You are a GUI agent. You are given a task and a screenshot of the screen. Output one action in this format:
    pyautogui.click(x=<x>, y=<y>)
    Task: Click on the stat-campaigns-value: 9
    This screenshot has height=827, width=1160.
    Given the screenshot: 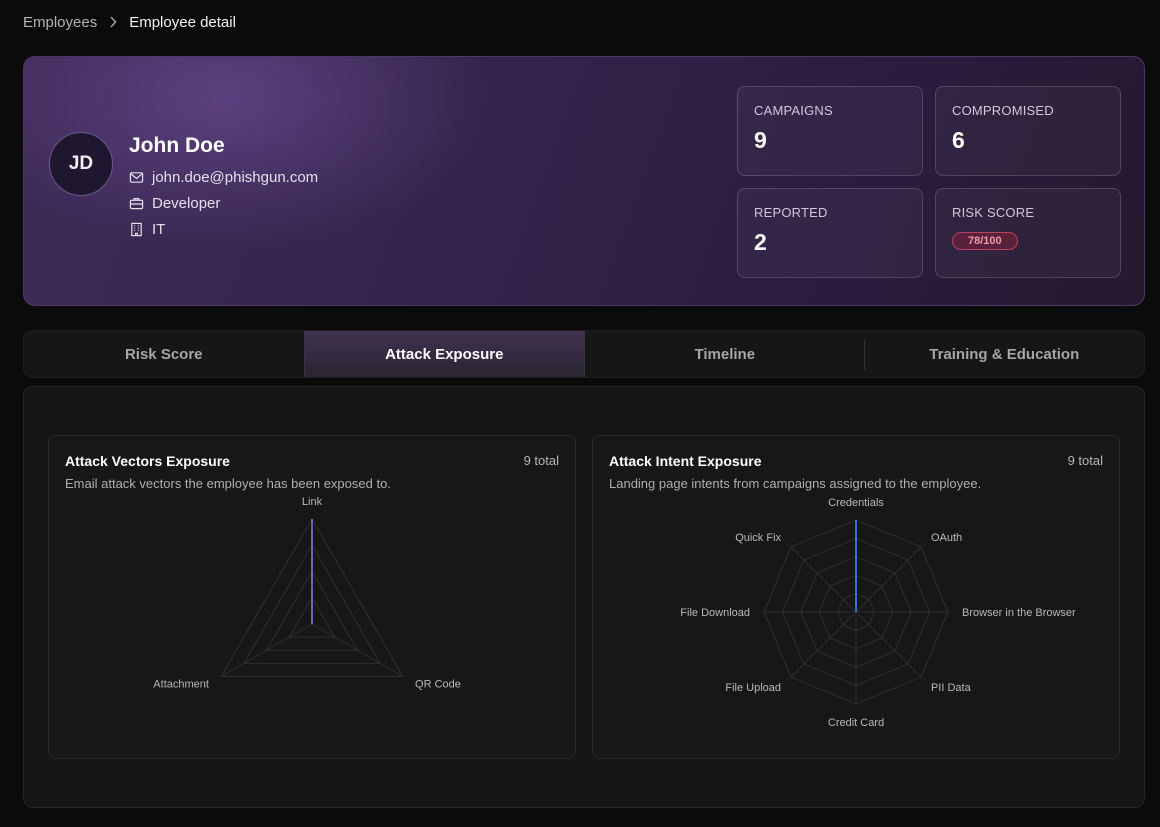 What is the action you would take?
    pyautogui.click(x=760, y=140)
    